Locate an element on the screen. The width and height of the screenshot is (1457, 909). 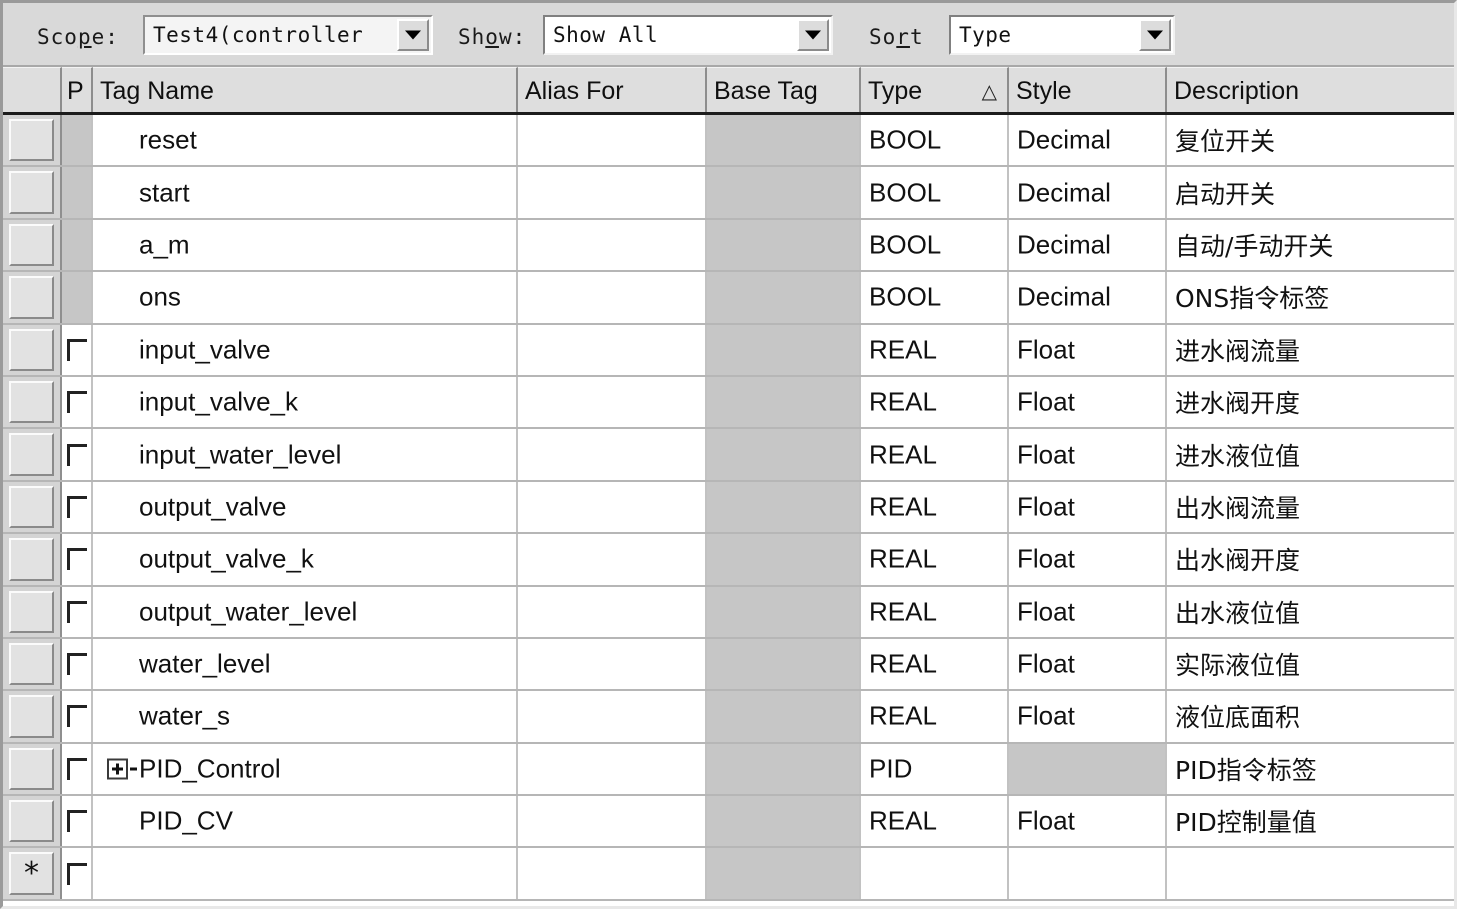
column-header-selector is located at coordinates (32, 89).